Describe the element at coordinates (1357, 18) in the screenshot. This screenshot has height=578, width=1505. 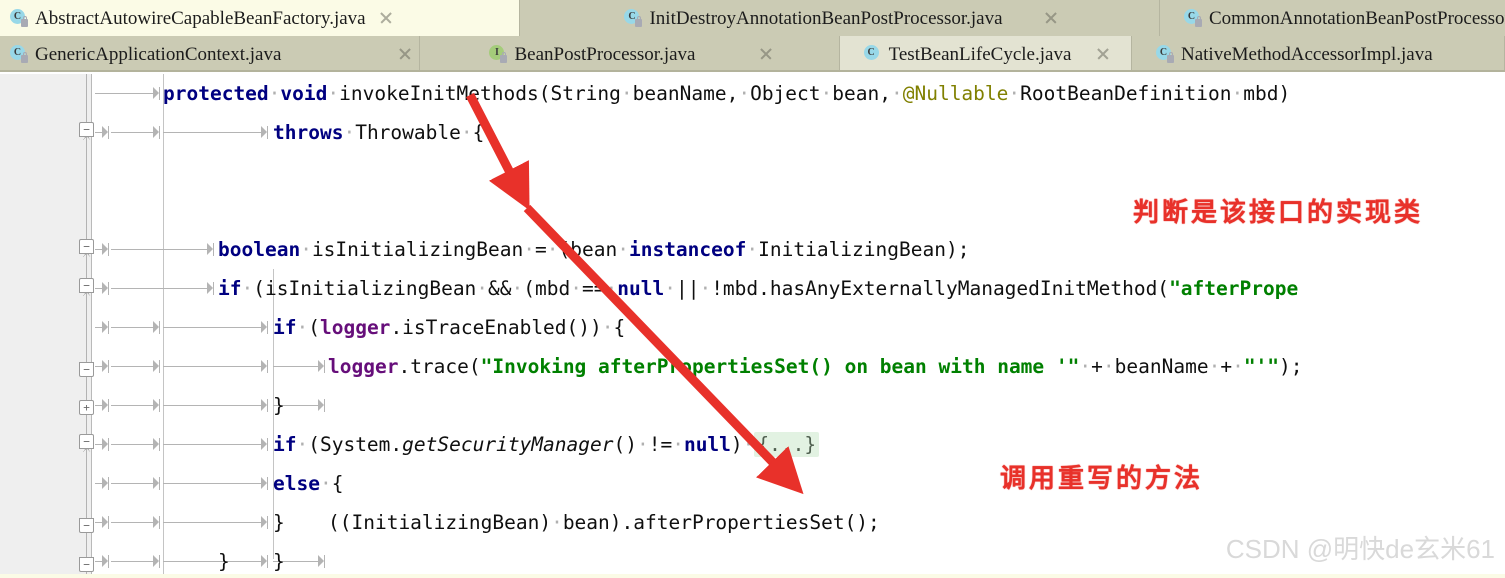
I see `editor-tab-label: CommonAnnotationBeanPostProcessor.java` at that location.